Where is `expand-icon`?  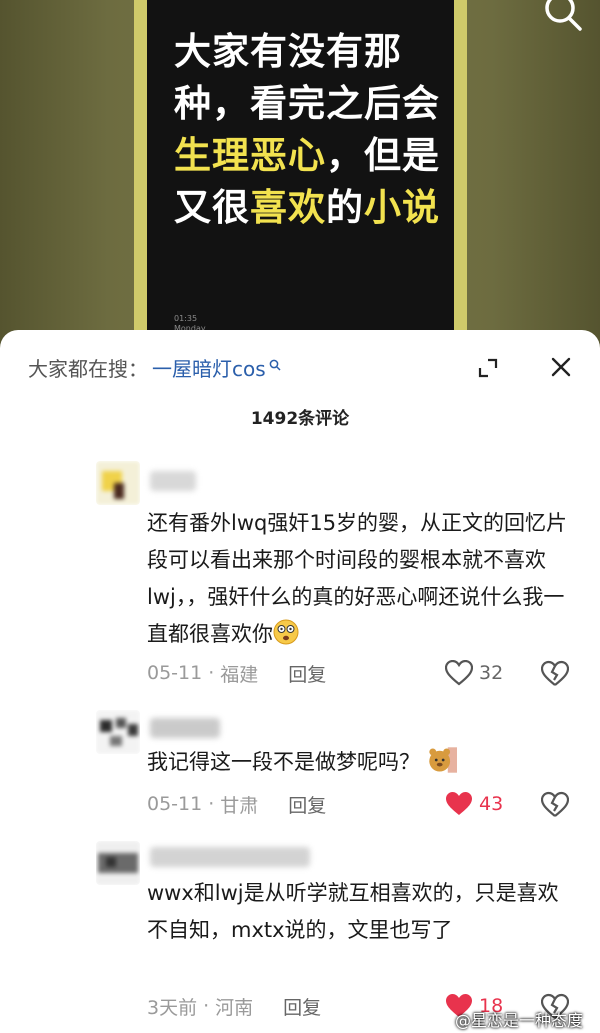 expand-icon is located at coordinates (488, 368).